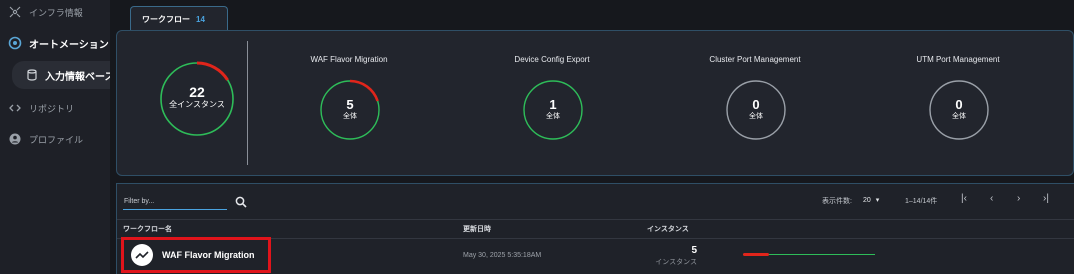  What do you see at coordinates (349, 59) in the screenshot?
I see `card-title-waf: WAF Flavor Migration` at bounding box center [349, 59].